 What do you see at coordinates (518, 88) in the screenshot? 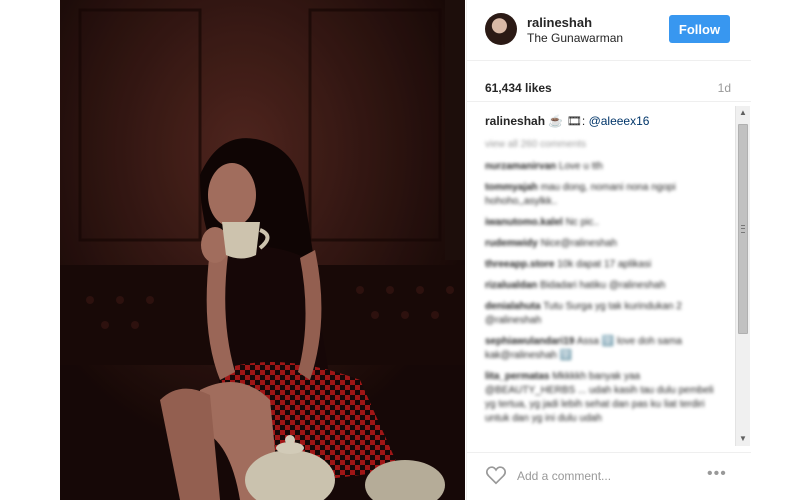
I see `likes-count: 61,434 likes` at bounding box center [518, 88].